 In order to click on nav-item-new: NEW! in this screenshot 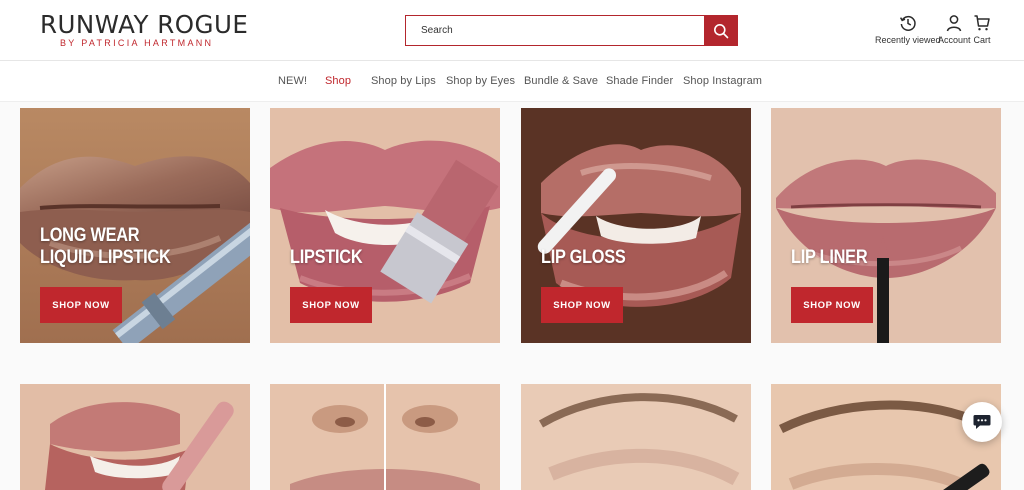, I will do `click(292, 81)`.